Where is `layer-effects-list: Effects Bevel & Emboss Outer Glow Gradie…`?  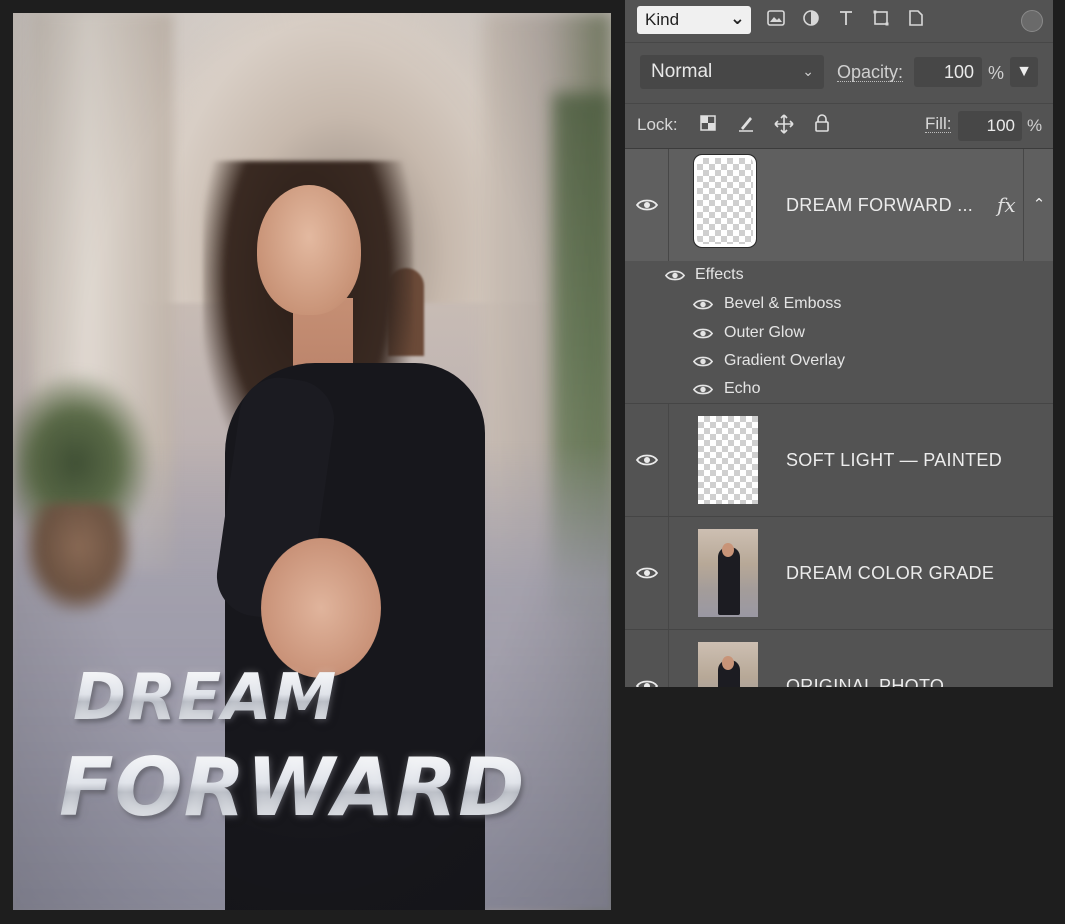 layer-effects-list: Effects Bevel & Emboss Outer Glow Gradie… is located at coordinates (839, 332).